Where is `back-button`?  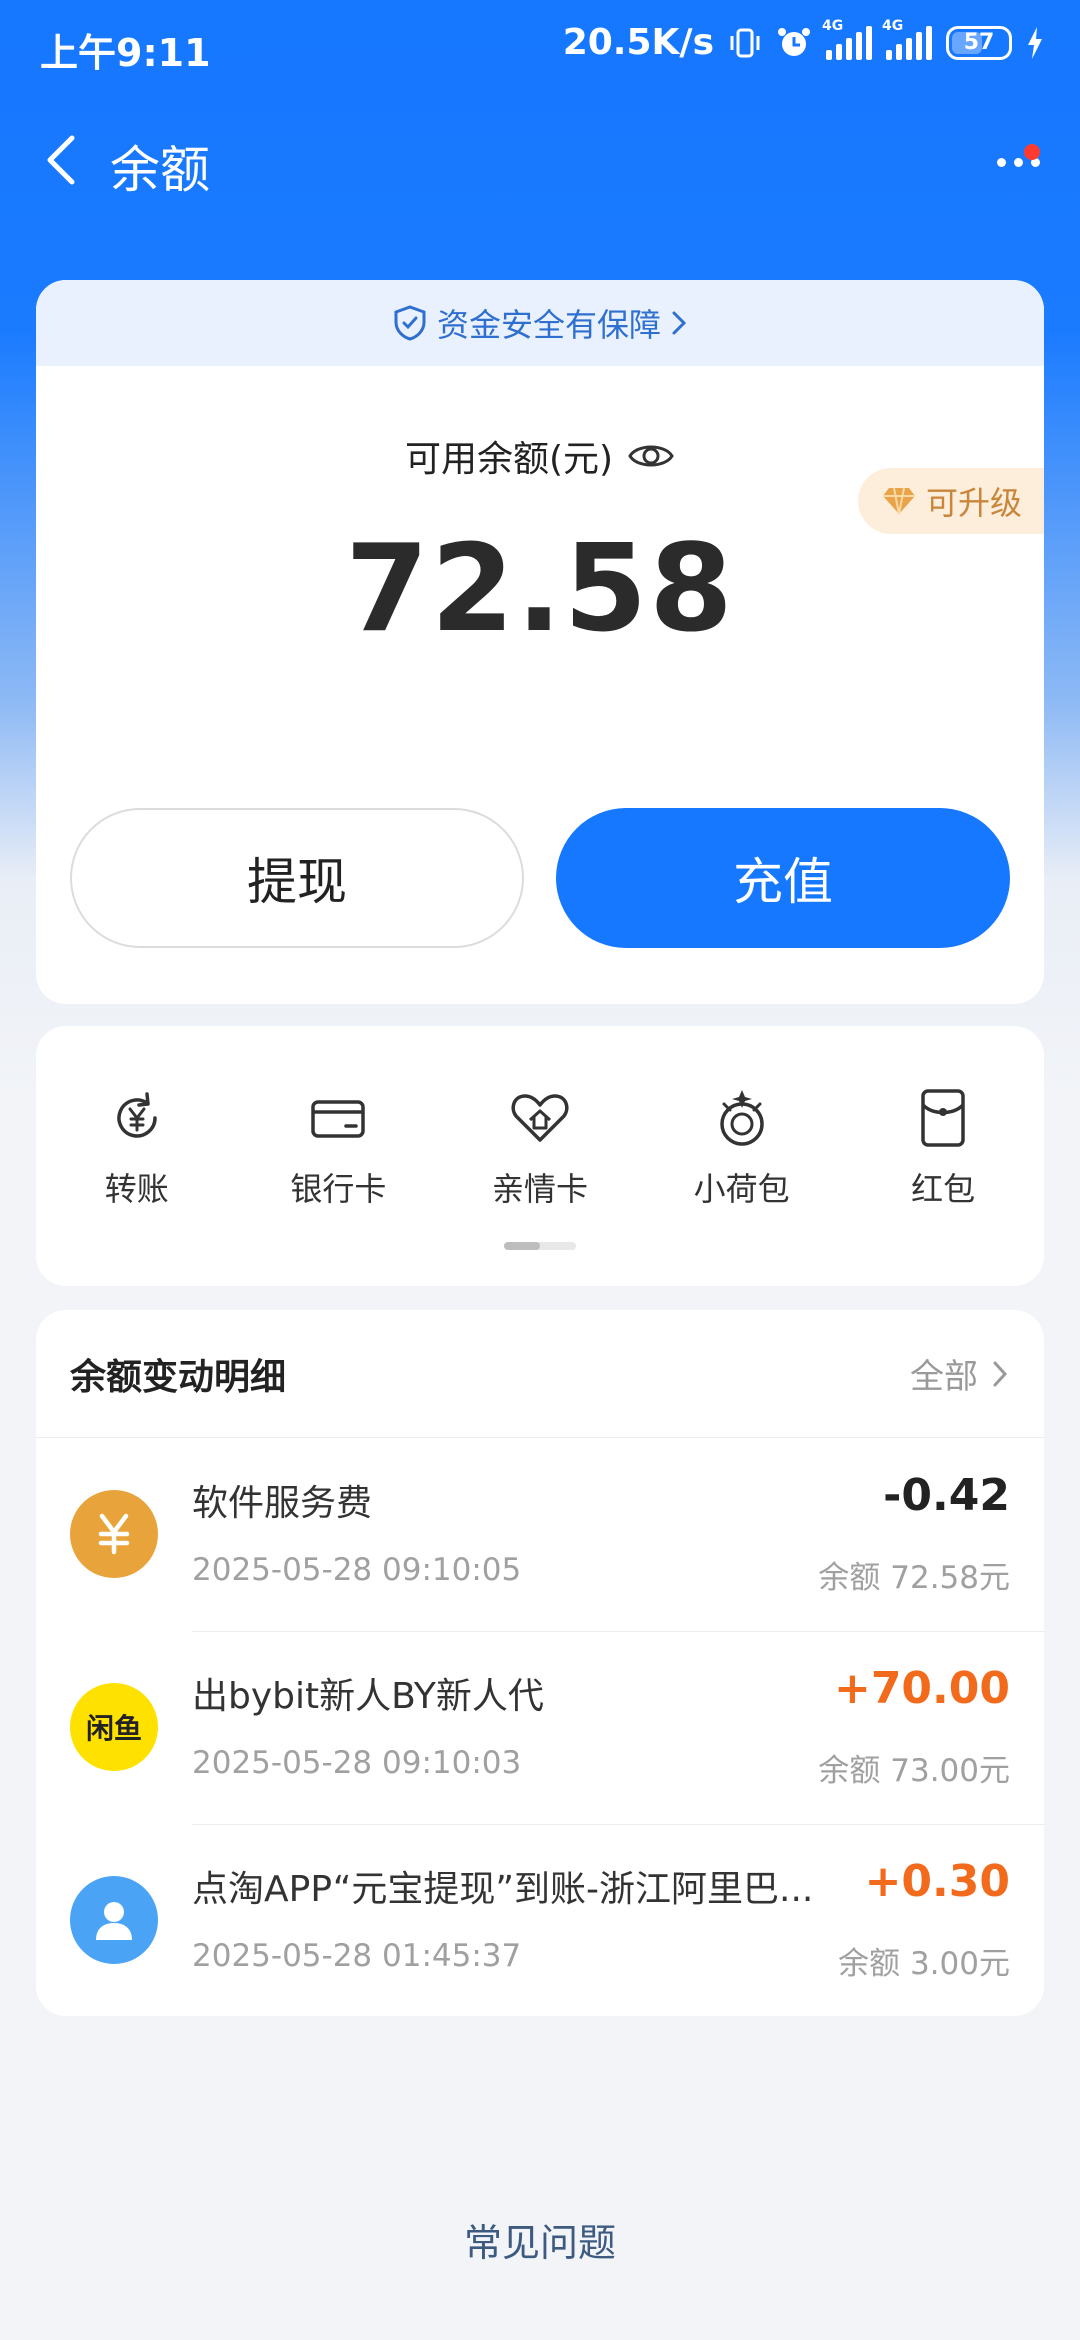
back-button is located at coordinates (62, 160).